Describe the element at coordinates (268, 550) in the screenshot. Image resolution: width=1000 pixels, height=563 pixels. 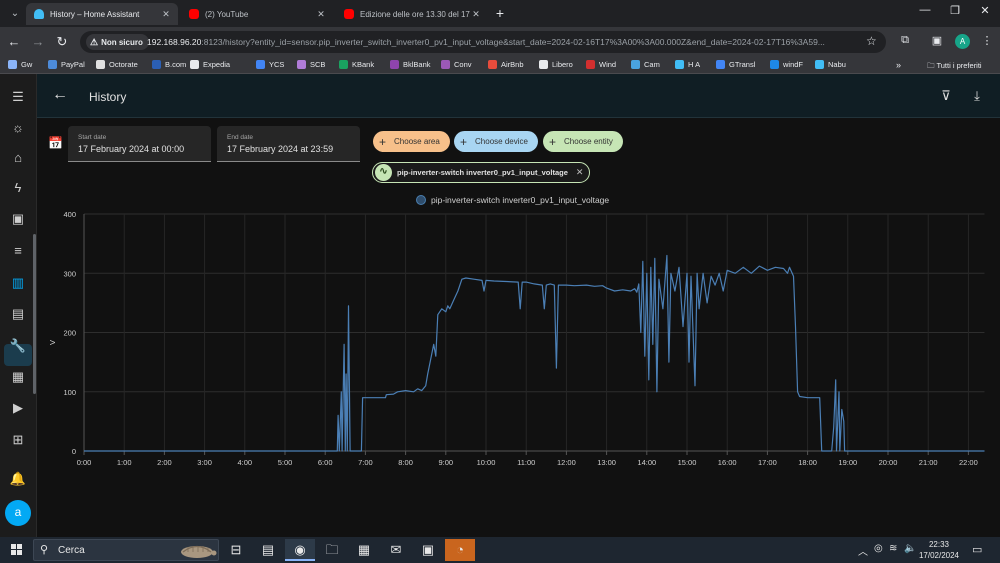
I see `app-icon-1: ▤` at that location.